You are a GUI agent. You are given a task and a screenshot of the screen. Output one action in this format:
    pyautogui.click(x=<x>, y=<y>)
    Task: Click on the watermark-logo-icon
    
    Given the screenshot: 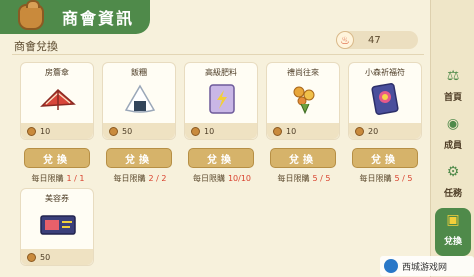 What is the action you would take?
    pyautogui.click(x=391, y=266)
    